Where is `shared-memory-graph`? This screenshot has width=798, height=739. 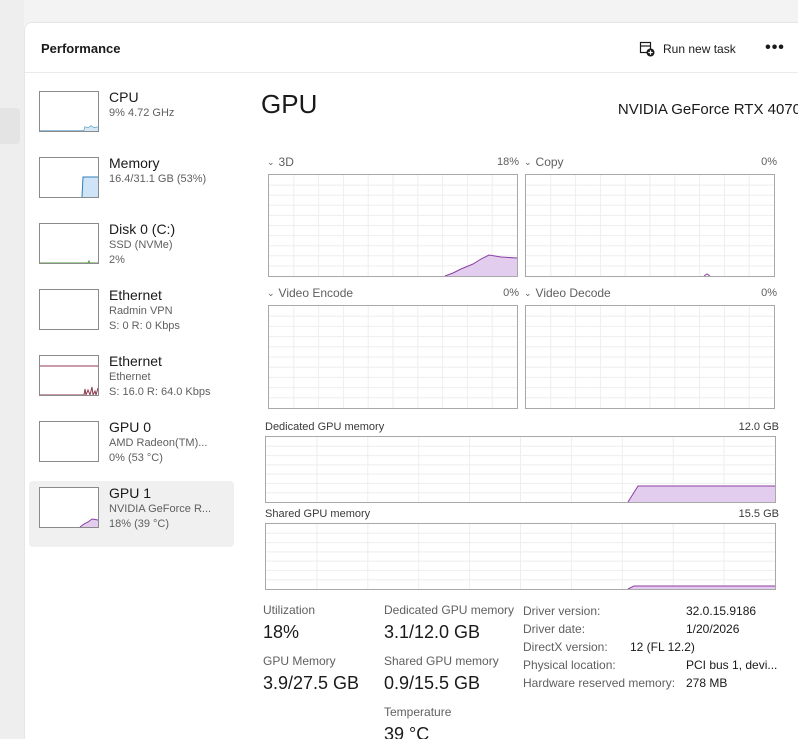
shared-memory-graph is located at coordinates (520, 556).